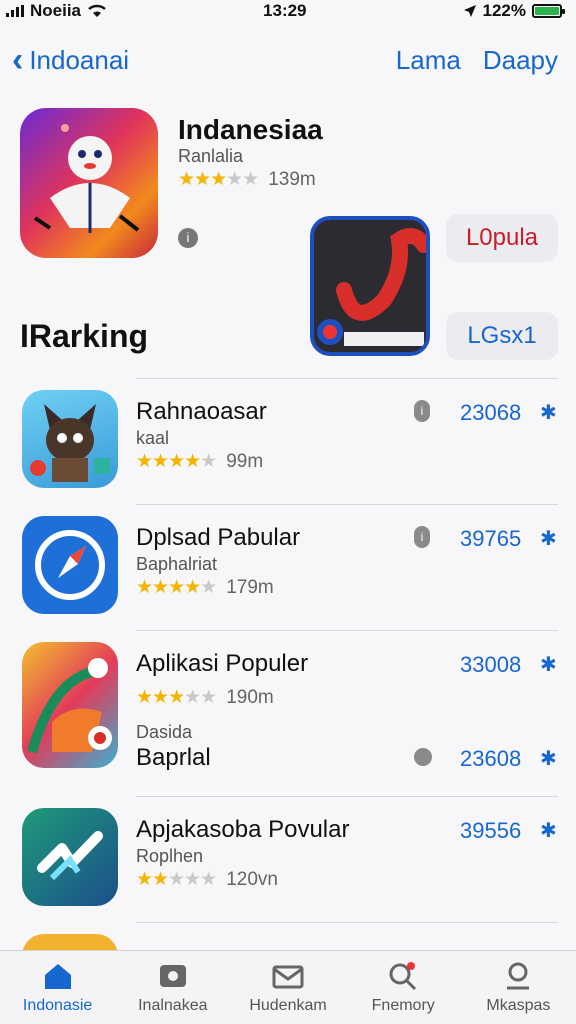 Image resolution: width=576 pixels, height=1024 pixels. I want to click on battery-percent: 122%, so click(504, 10).